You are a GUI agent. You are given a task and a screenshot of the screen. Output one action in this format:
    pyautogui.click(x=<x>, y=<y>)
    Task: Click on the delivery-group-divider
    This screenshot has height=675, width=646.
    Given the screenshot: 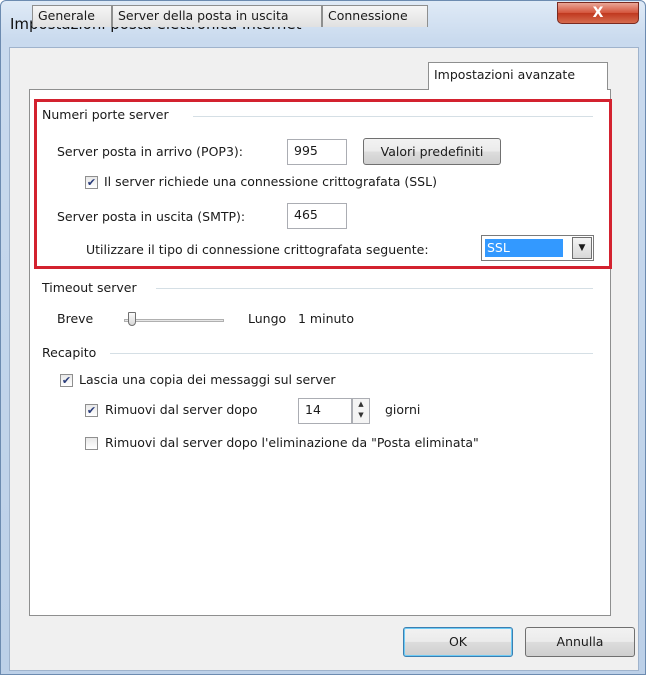 What is the action you would take?
    pyautogui.click(x=351, y=353)
    